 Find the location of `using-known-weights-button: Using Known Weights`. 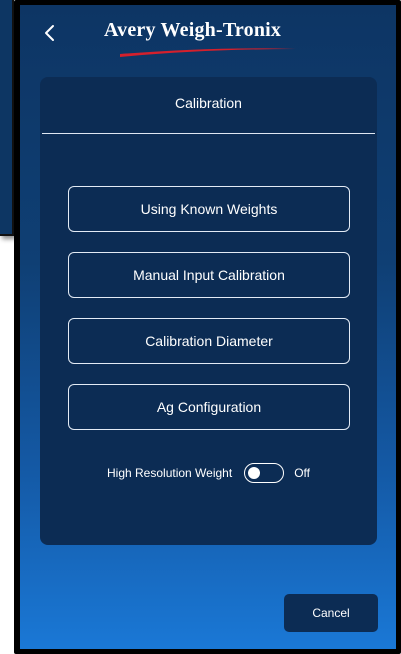

using-known-weights-button: Using Known Weights is located at coordinates (209, 209).